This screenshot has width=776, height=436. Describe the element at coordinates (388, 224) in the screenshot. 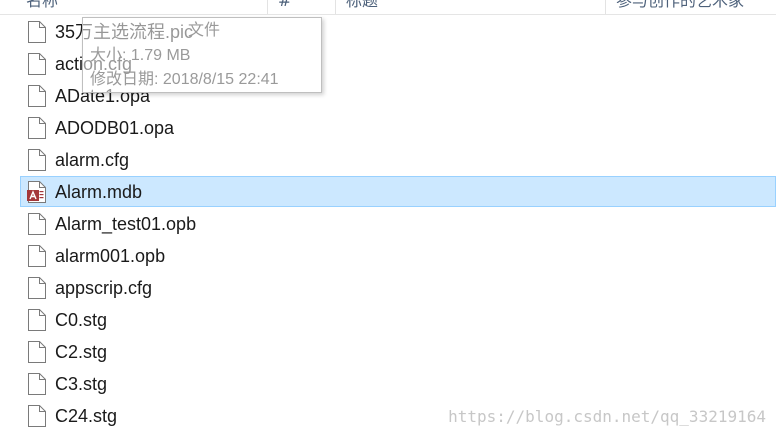

I see `file-row: Alarm_test01.opb` at that location.